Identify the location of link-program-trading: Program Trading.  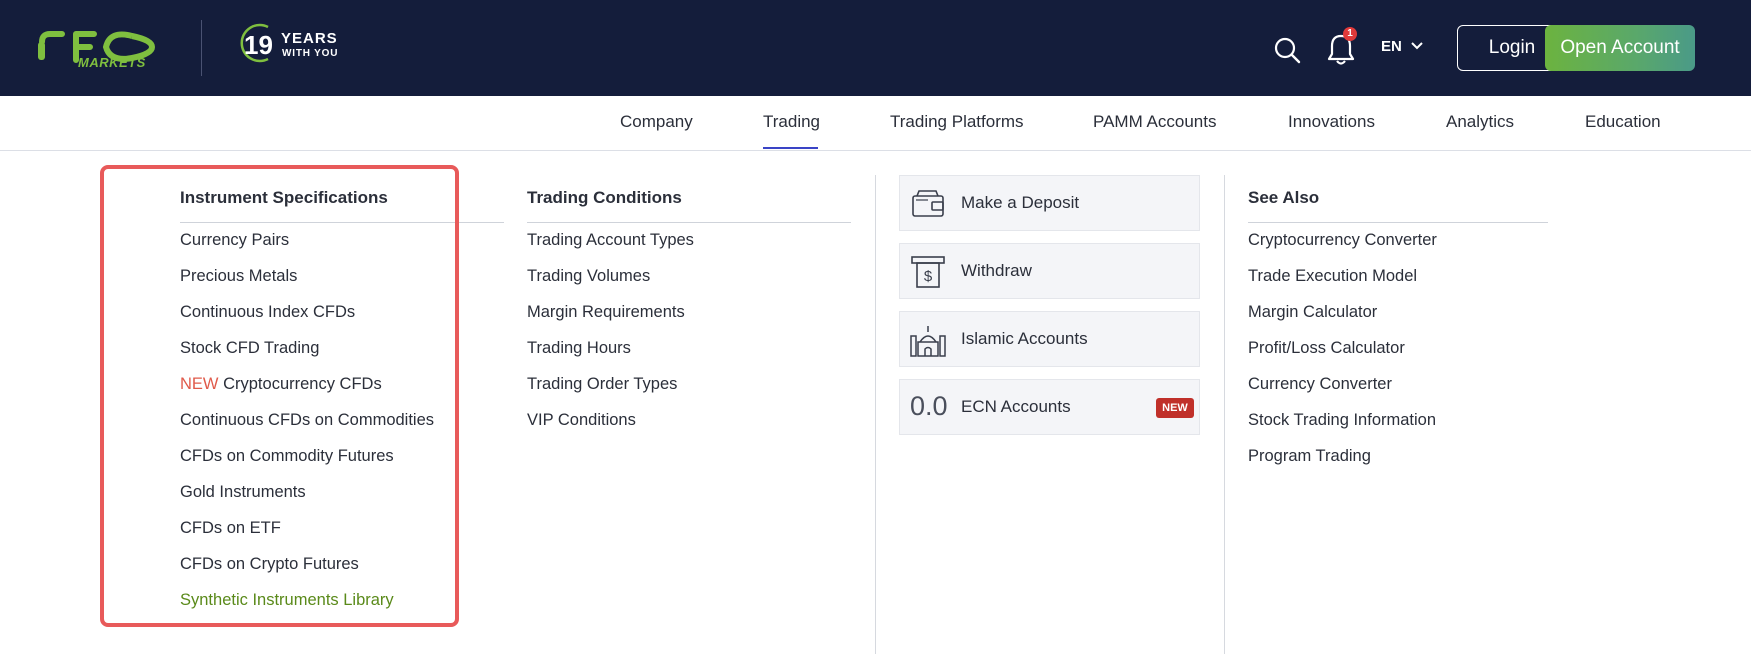
(1309, 456).